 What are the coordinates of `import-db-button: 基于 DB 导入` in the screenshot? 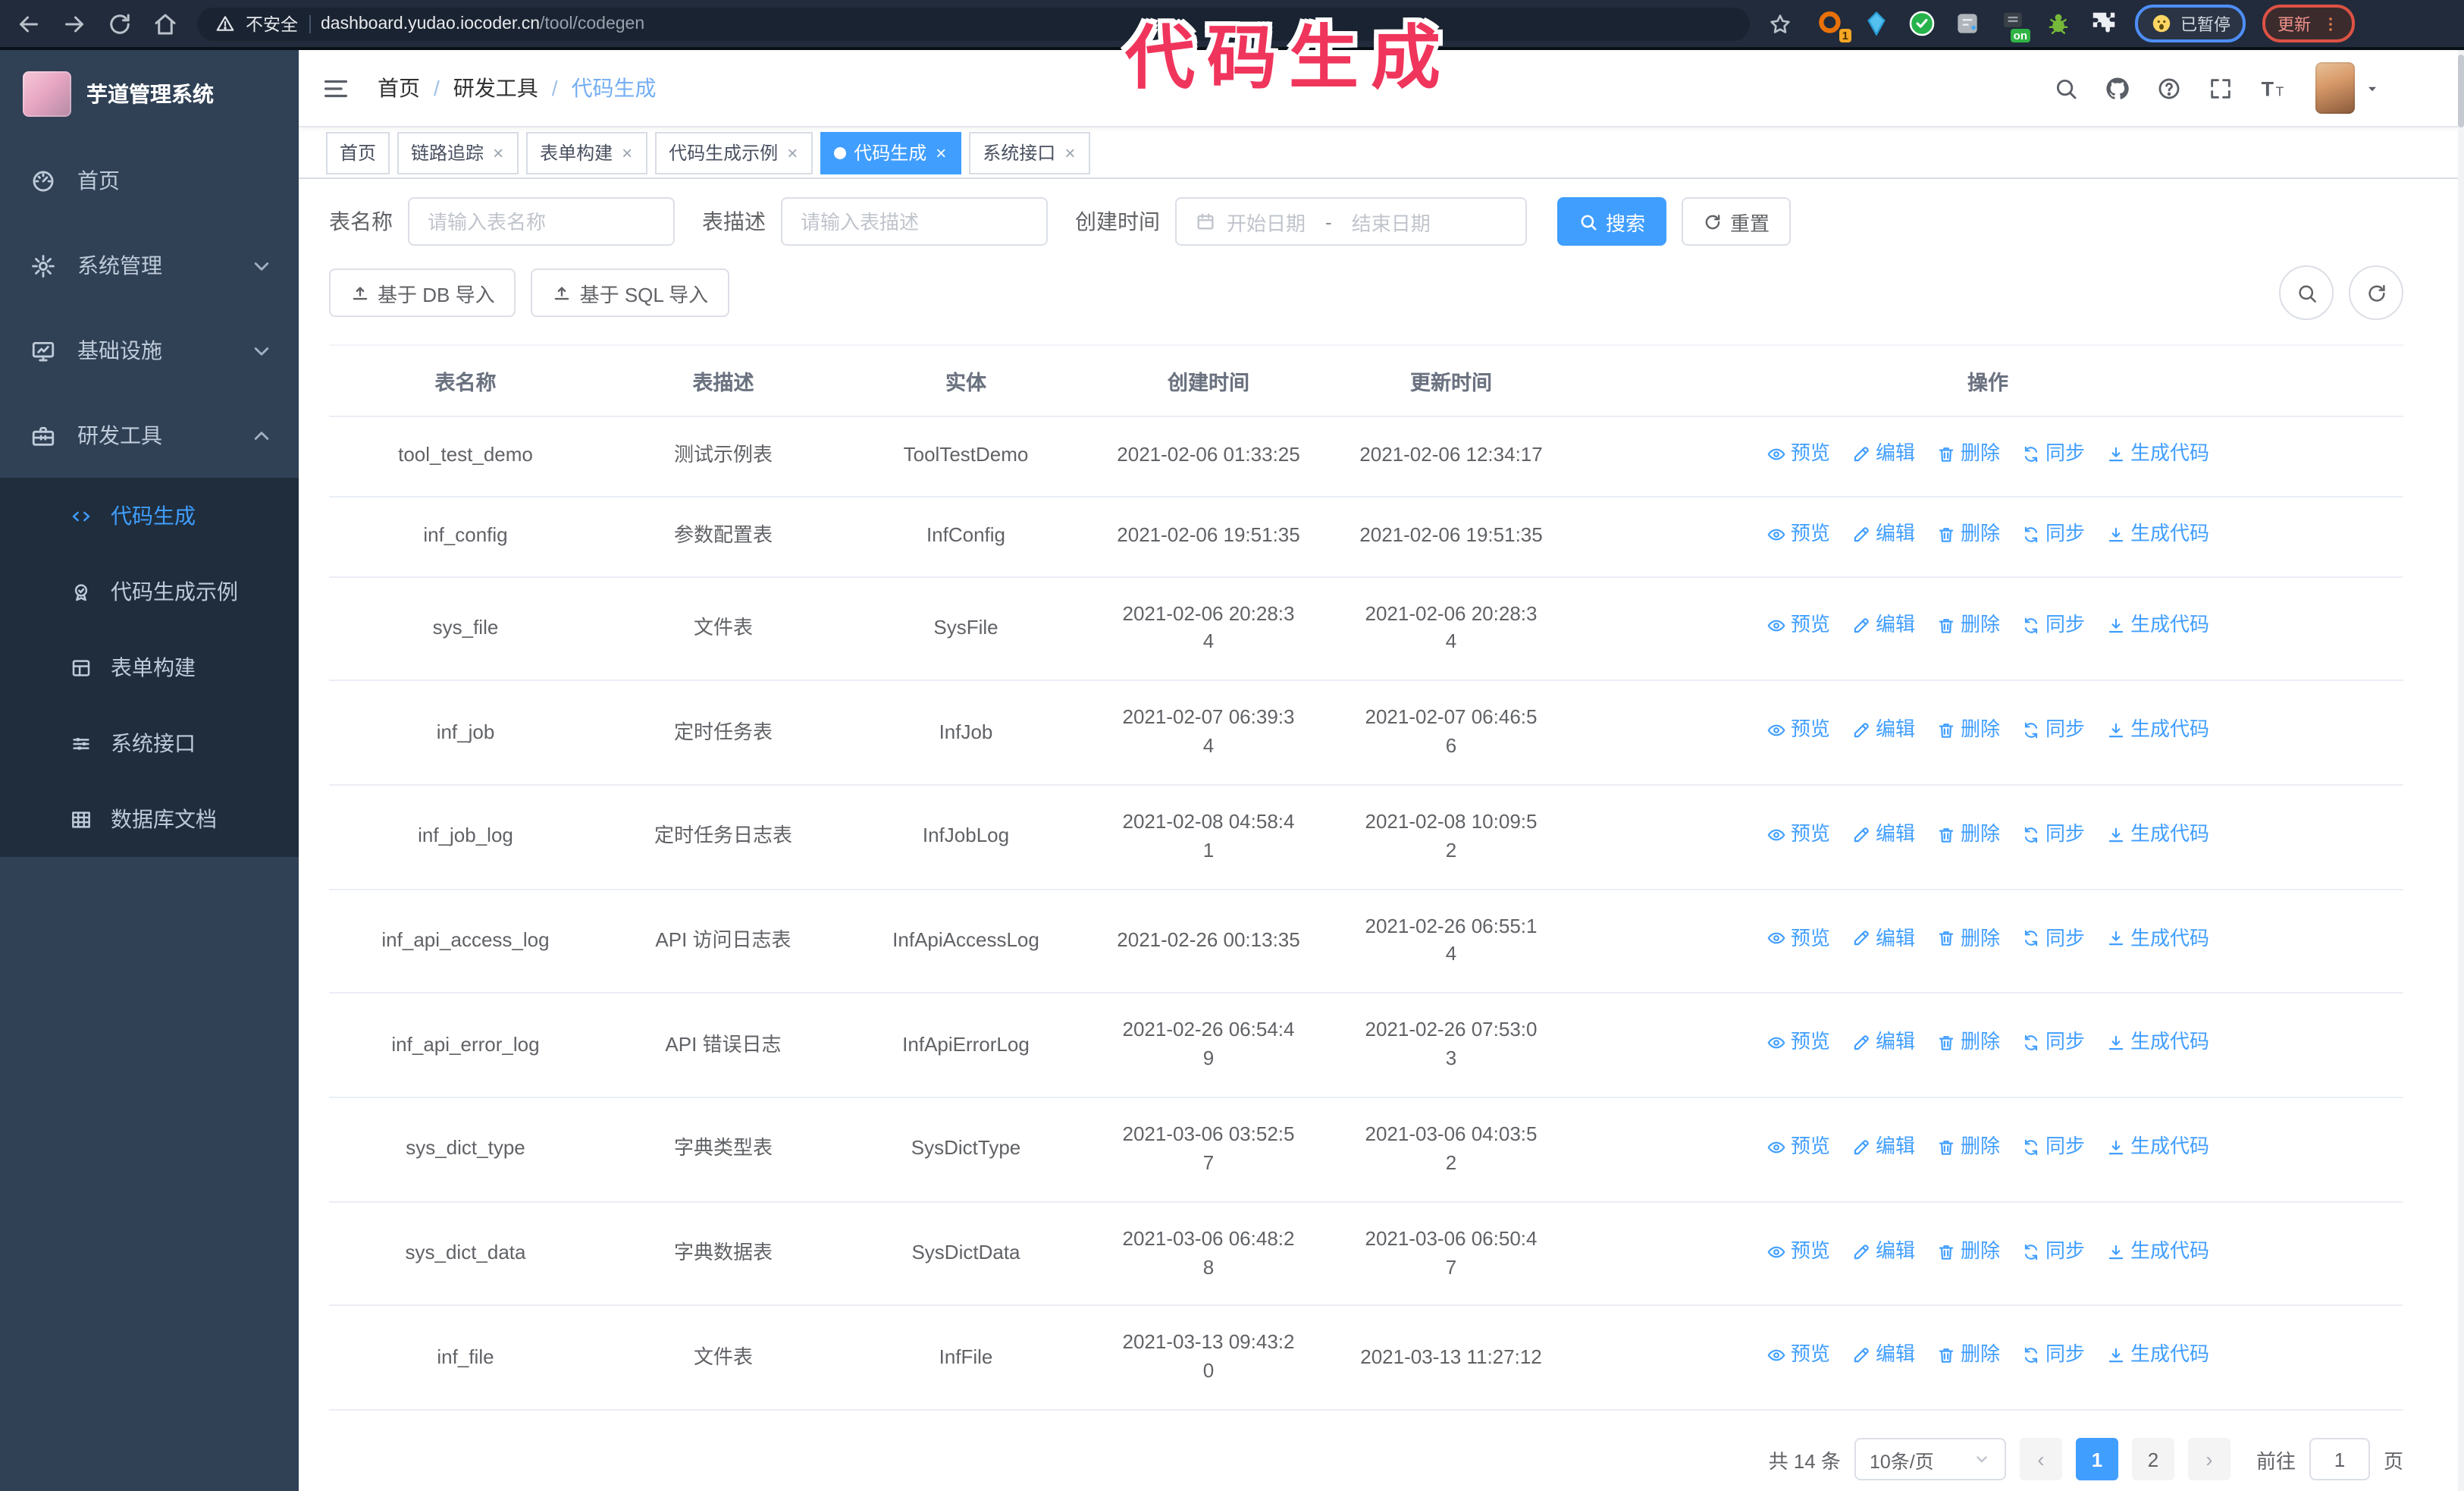 It's located at (423, 292).